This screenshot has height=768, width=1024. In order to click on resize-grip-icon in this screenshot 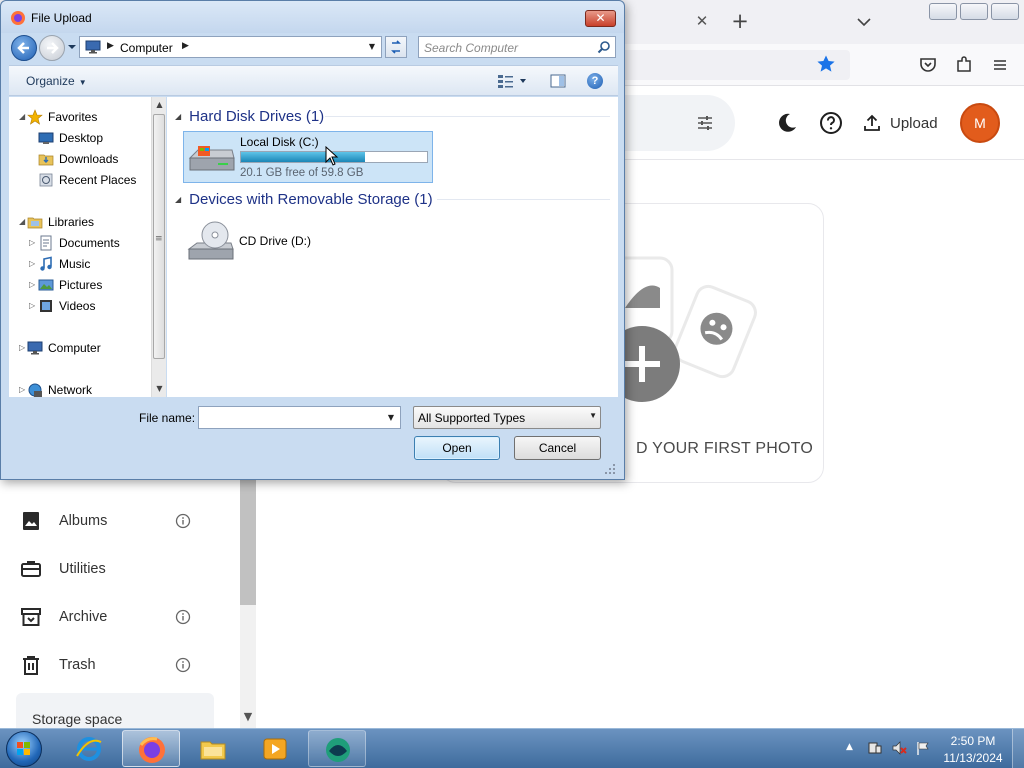, I will do `click(610, 469)`.